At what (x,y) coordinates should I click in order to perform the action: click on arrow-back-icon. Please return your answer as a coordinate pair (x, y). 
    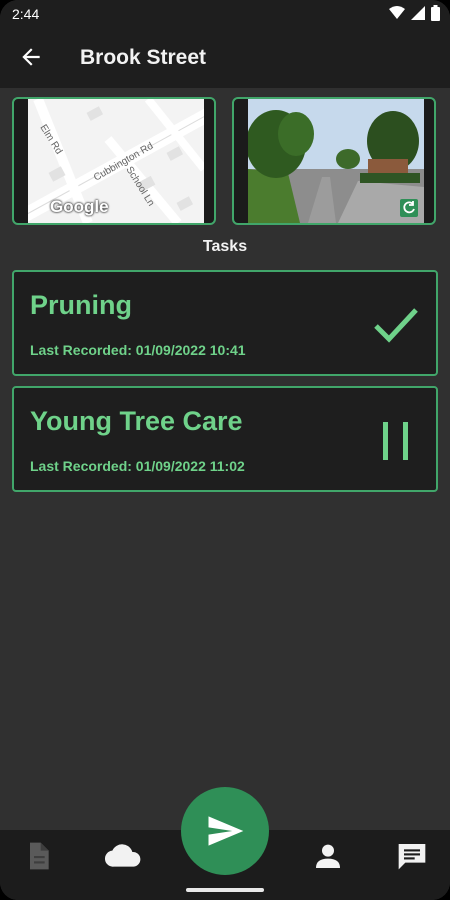
    Looking at the image, I should click on (31, 57).